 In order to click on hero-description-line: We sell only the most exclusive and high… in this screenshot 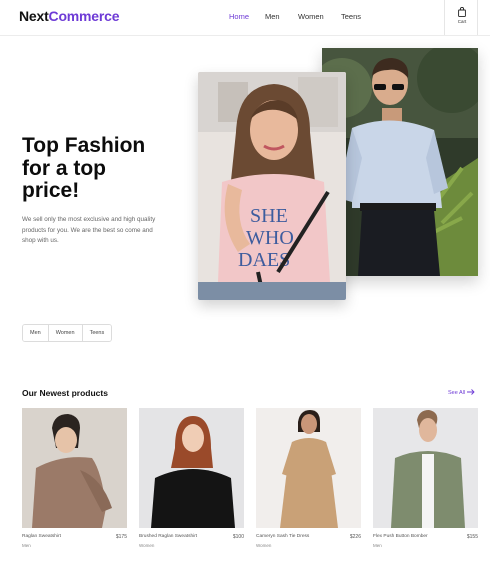, I will do `click(89, 219)`.